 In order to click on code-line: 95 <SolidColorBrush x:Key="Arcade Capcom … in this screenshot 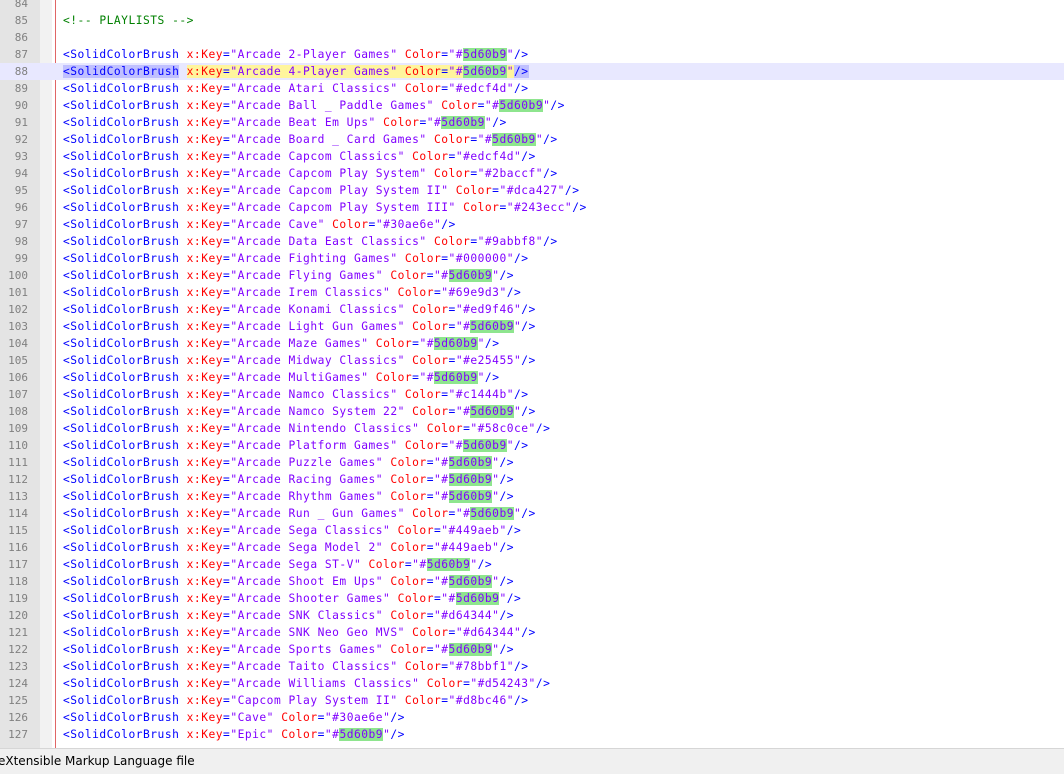, I will do `click(532, 190)`.